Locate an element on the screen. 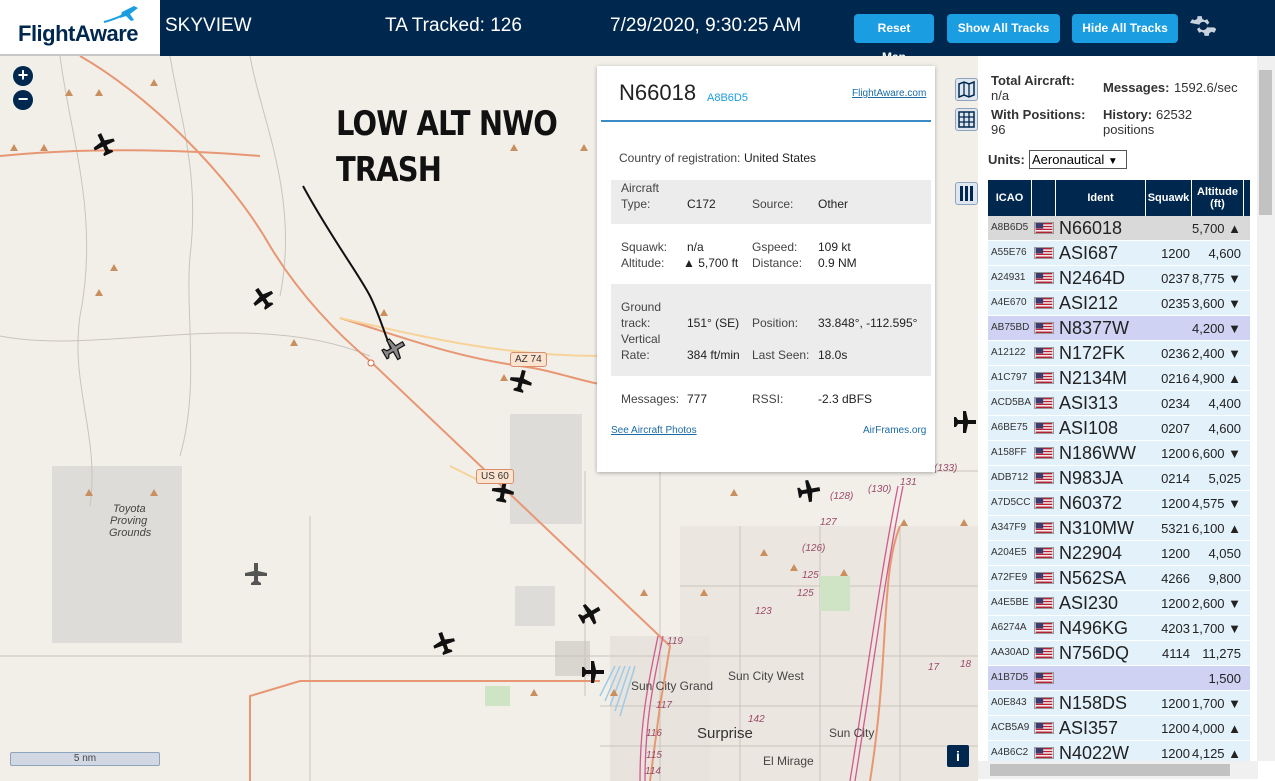  distance-label: Distance: is located at coordinates (777, 263).